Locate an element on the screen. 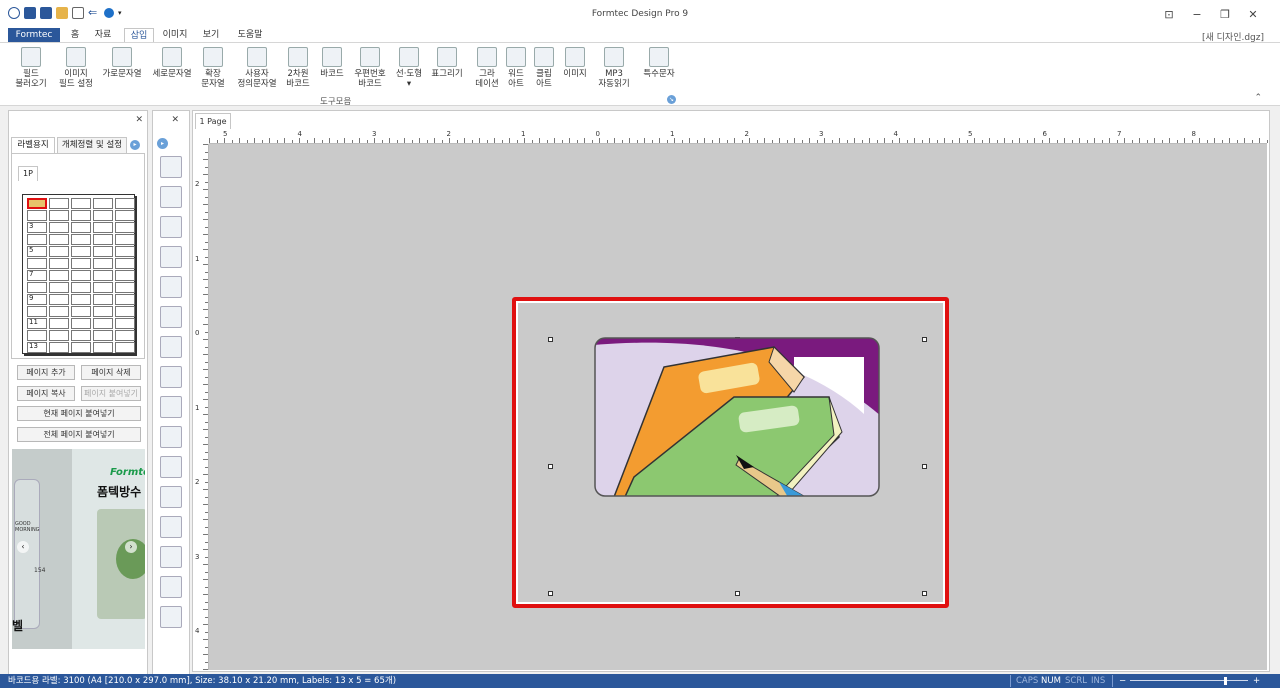 Image resolution: width=1280 pixels, height=700 pixels. extended-text-tool-icon is located at coordinates (171, 287).